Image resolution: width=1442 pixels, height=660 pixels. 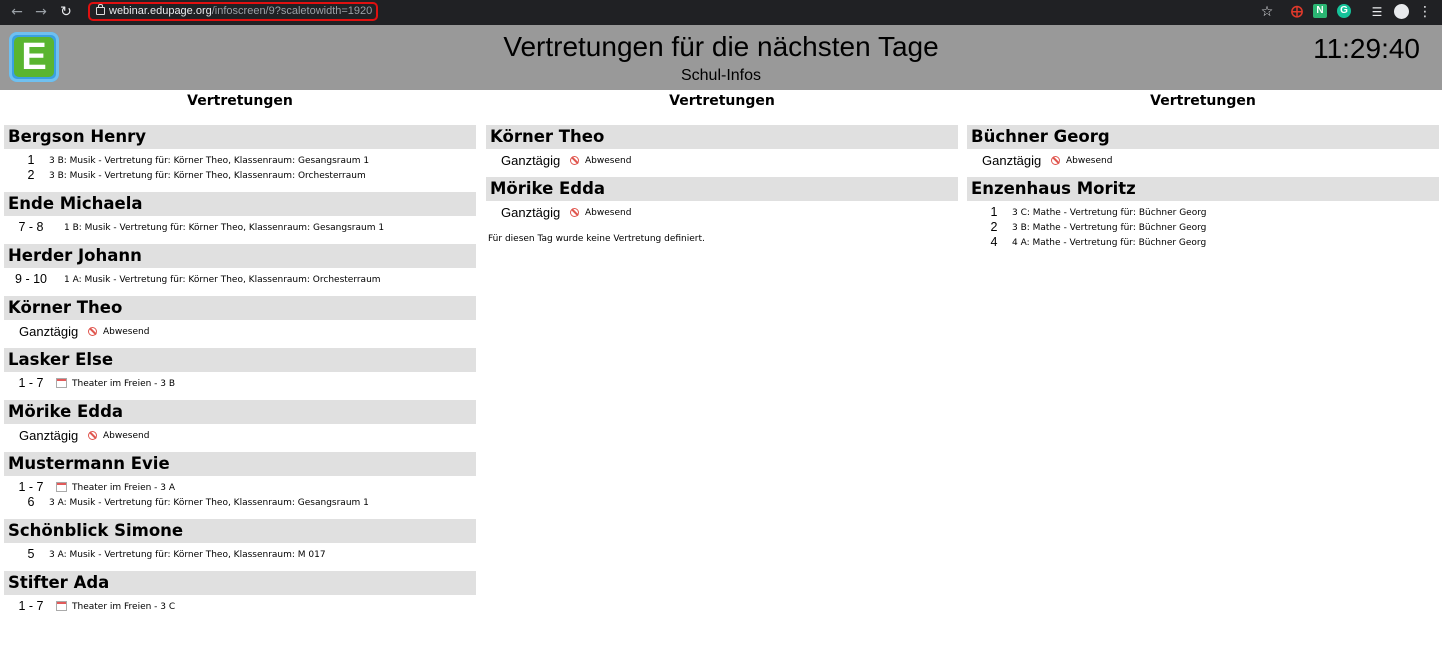 What do you see at coordinates (1425, 12) in the screenshot?
I see `menu-kebab-icon: ⋮` at bounding box center [1425, 12].